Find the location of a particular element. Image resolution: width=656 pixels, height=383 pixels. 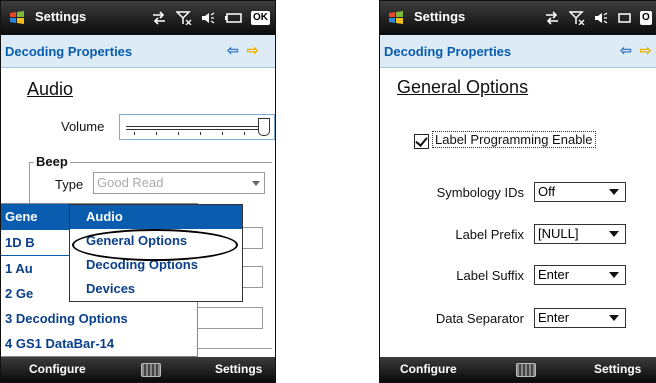

menu-item: 4 GS1 DataBar-14 is located at coordinates (99, 343).